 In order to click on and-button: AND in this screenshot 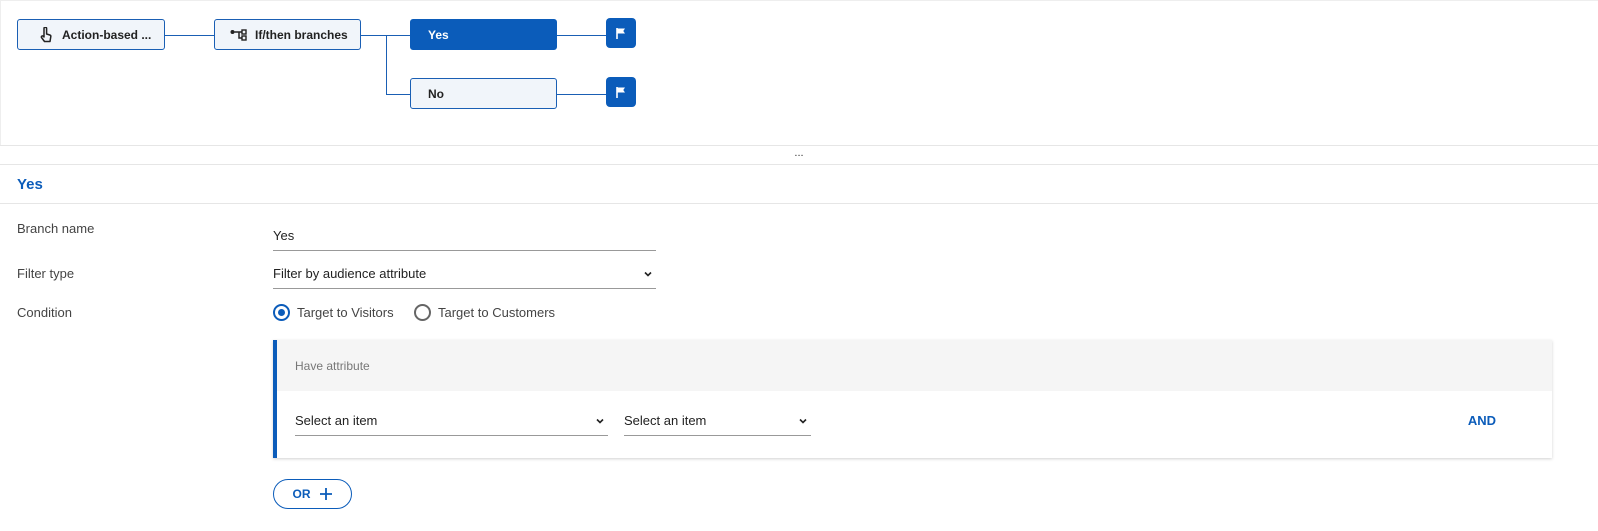, I will do `click(1482, 420)`.